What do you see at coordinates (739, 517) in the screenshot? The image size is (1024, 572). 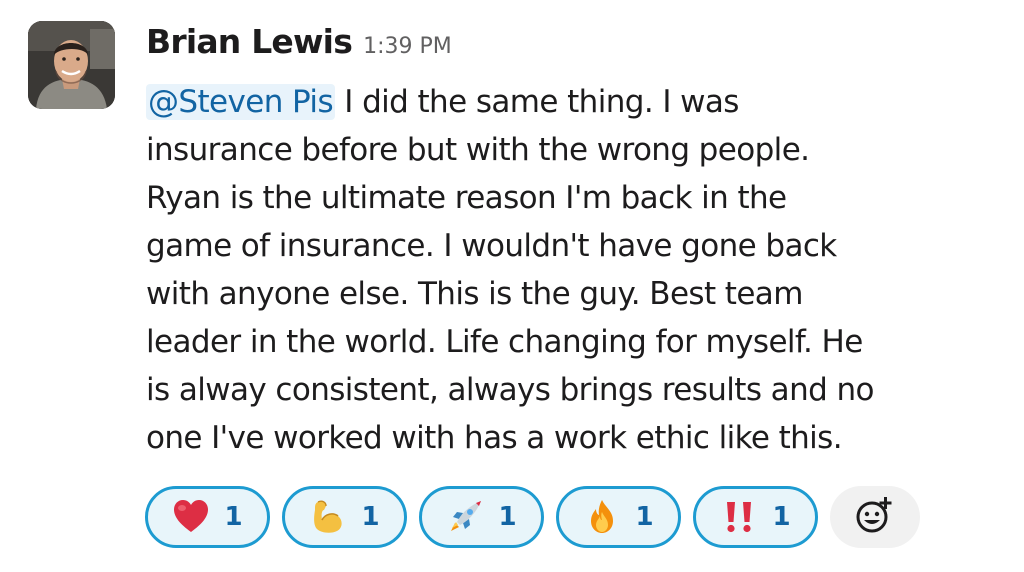 I see `double-exclamation-icon` at bounding box center [739, 517].